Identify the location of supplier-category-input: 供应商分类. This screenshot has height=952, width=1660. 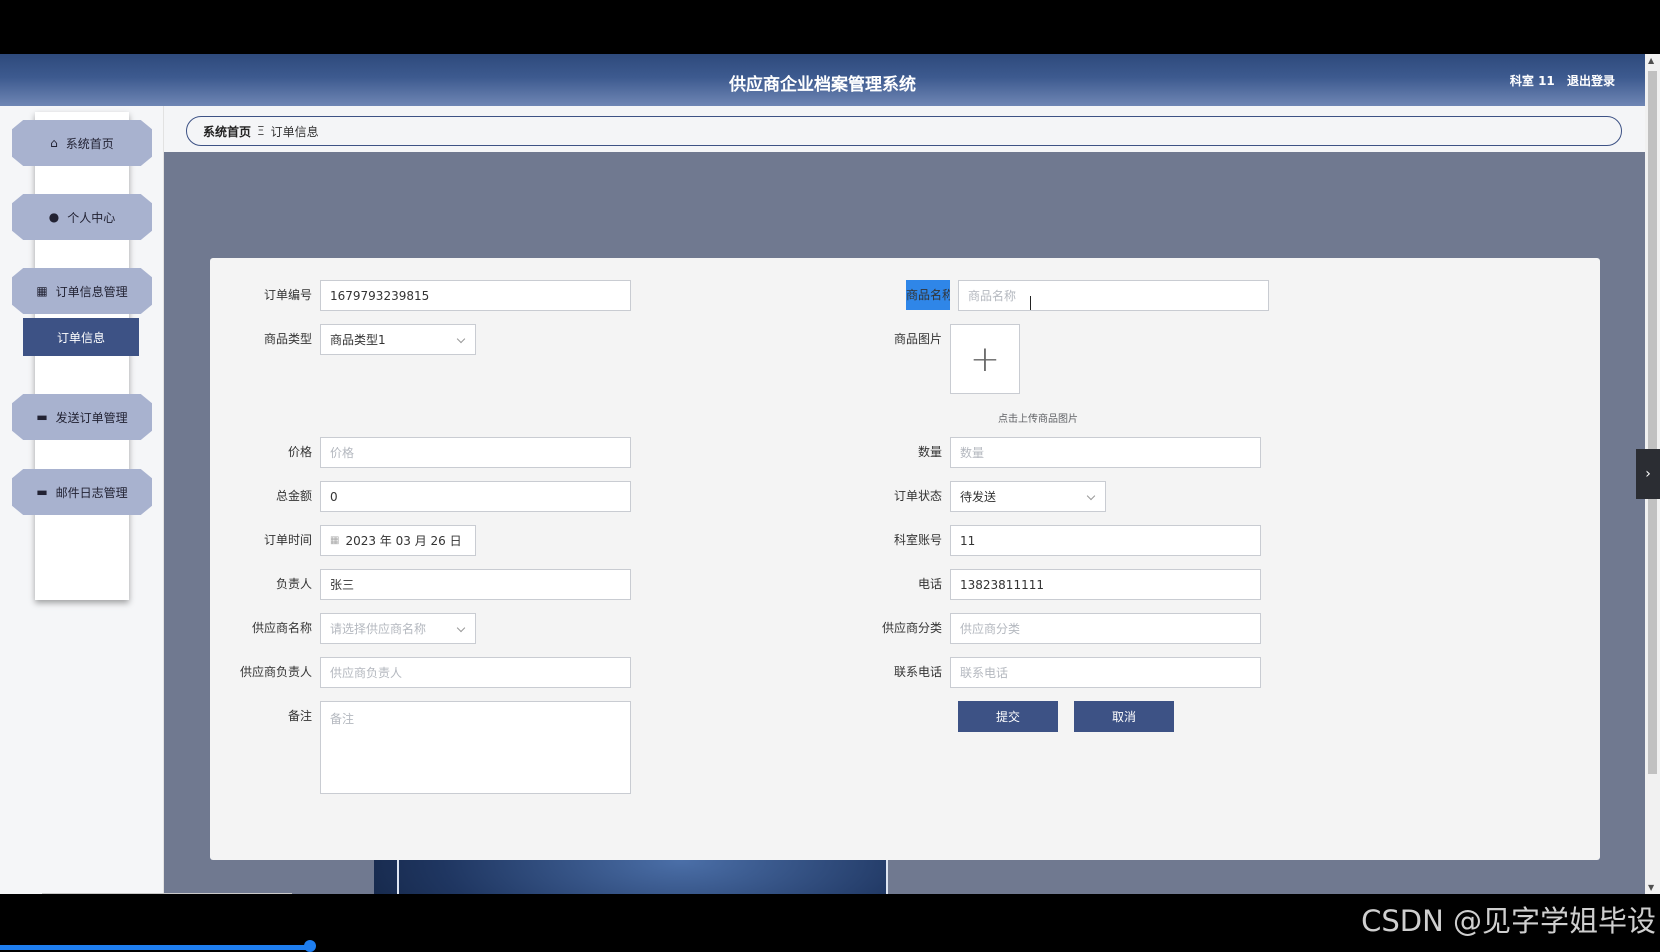
(1105, 628).